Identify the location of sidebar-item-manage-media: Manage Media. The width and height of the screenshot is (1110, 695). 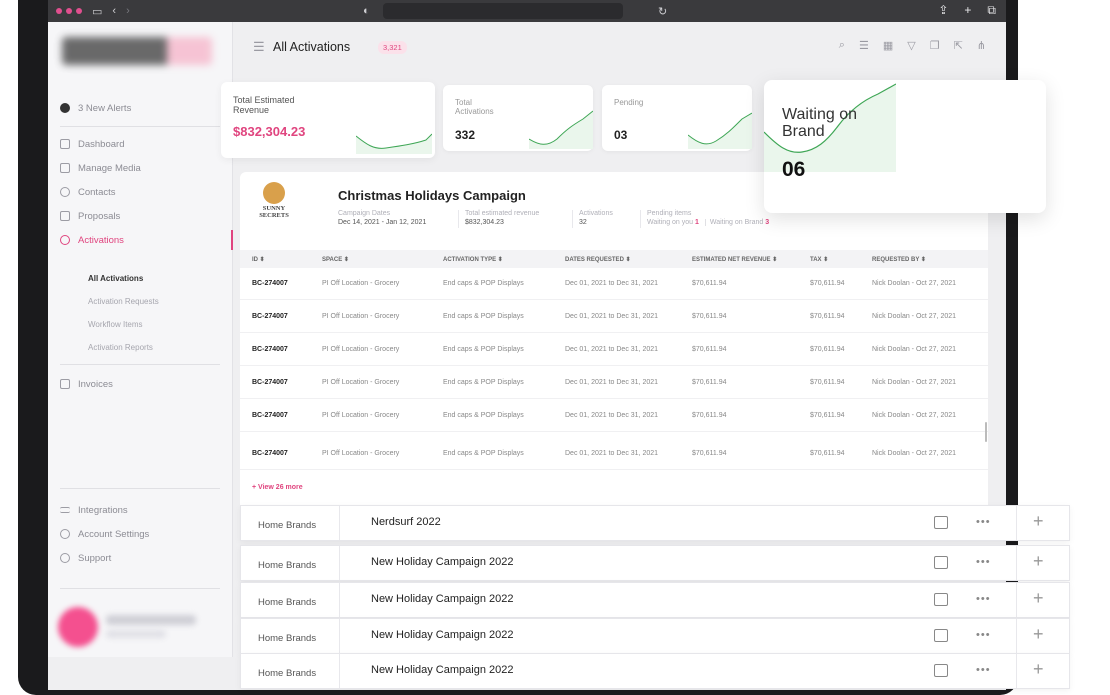
(140, 168).